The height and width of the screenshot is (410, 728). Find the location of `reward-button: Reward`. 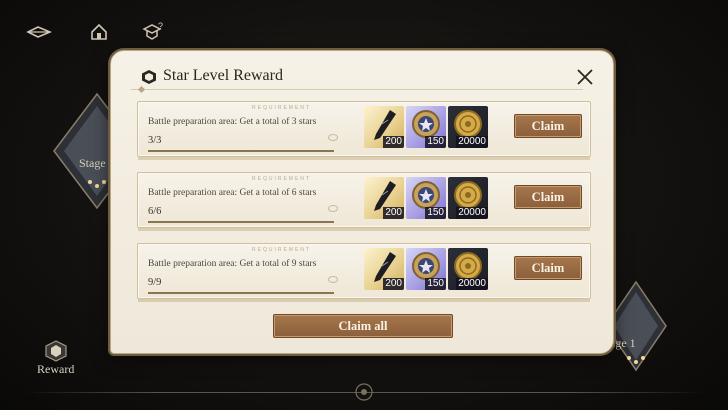

reward-button: Reward is located at coordinates (57, 360).